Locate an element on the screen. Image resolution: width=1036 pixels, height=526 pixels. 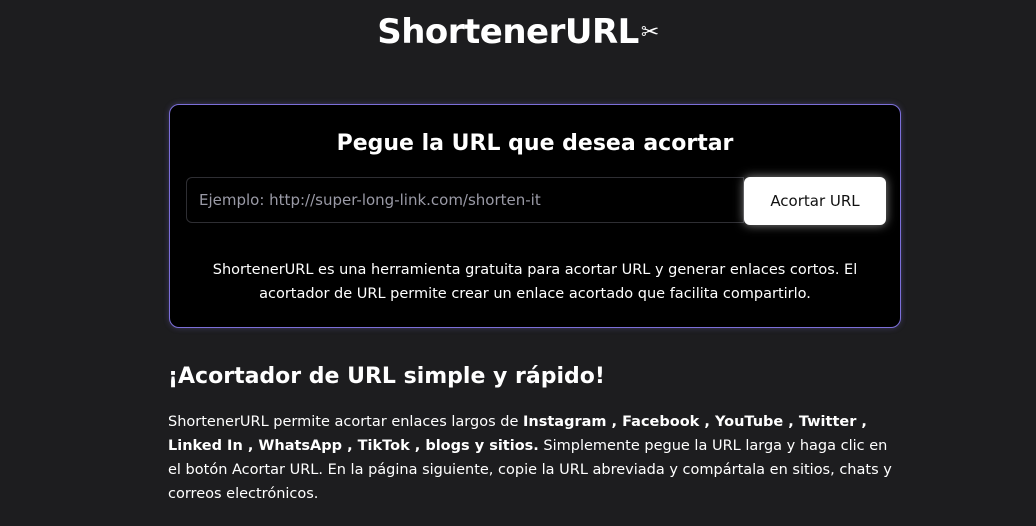
platform-youtube: YouTube is located at coordinates (749, 422).